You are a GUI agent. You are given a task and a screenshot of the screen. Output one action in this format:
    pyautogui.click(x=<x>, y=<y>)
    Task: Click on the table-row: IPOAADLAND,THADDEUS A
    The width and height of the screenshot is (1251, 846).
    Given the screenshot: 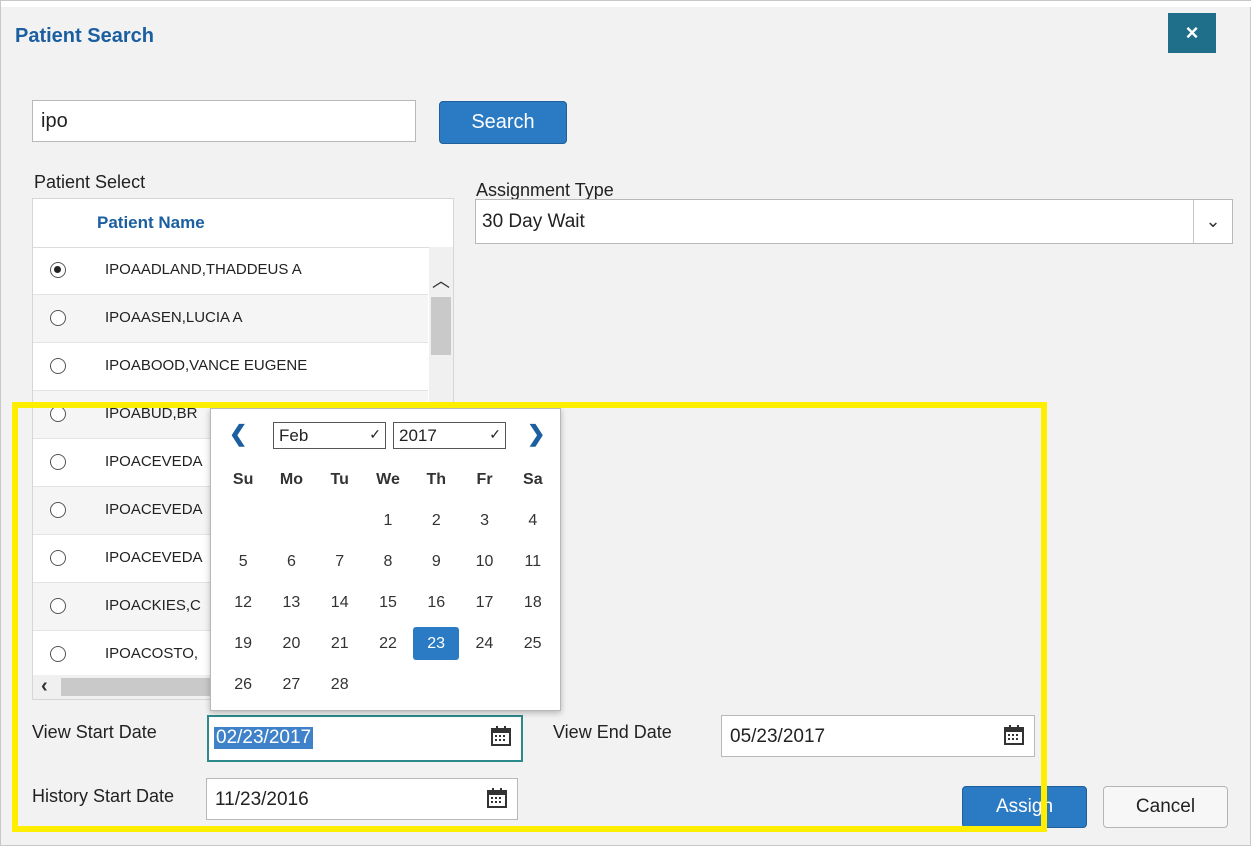 What is the action you would take?
    pyautogui.click(x=230, y=271)
    